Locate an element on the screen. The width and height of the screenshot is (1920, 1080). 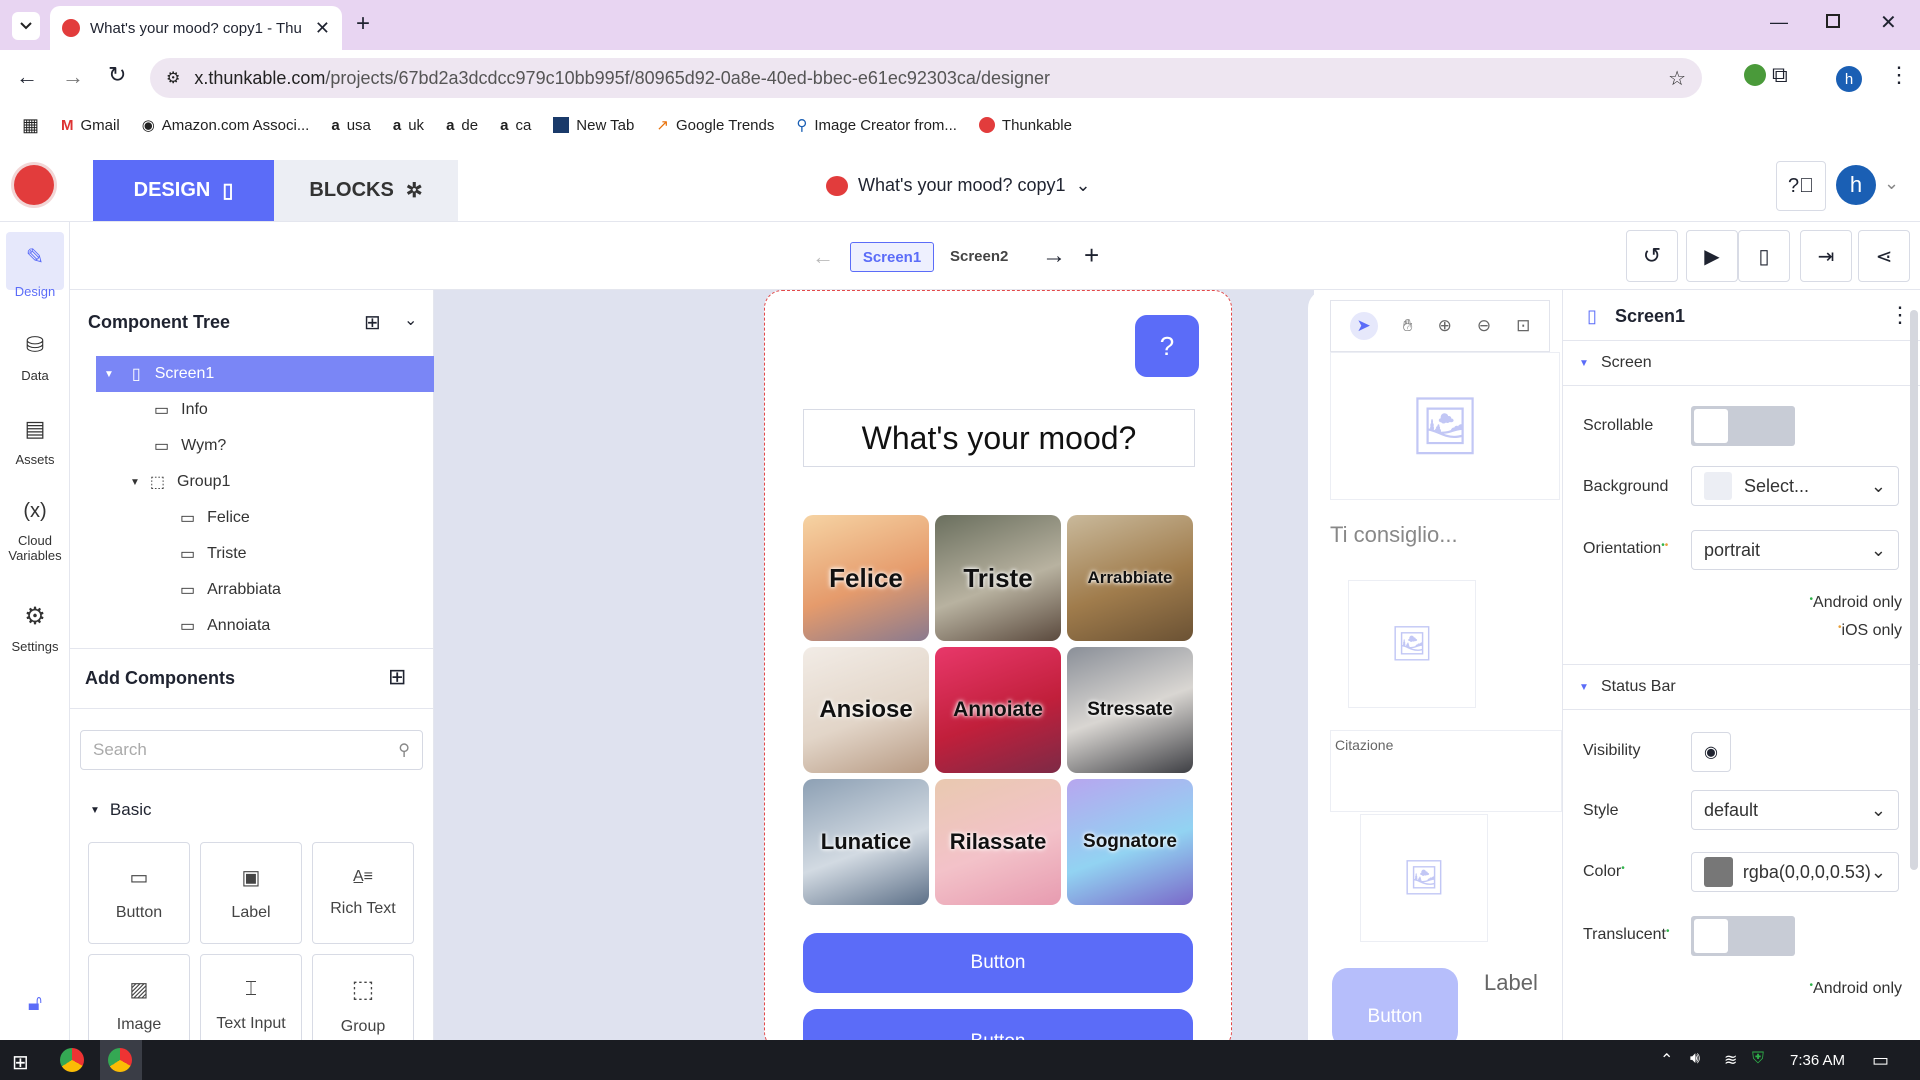
thunkable-logo-icon is located at coordinates (34, 185).